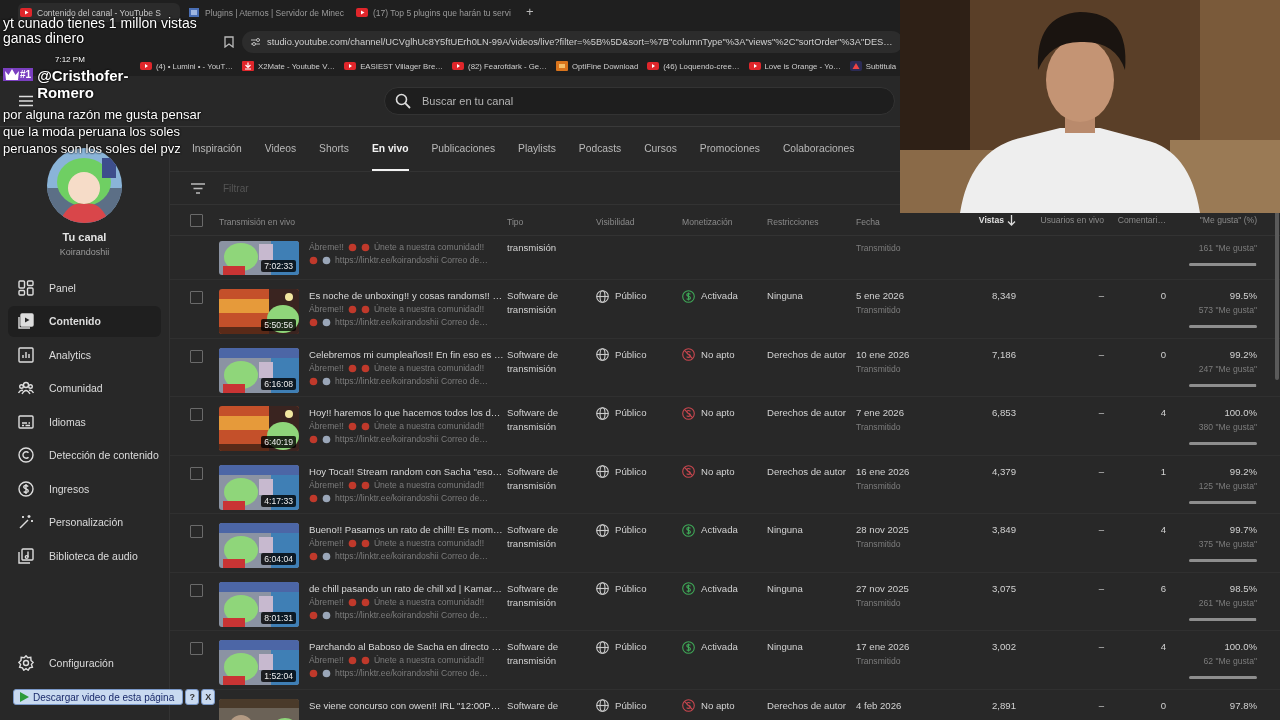  I want to click on nav-item: Configuración, so click(84, 663).